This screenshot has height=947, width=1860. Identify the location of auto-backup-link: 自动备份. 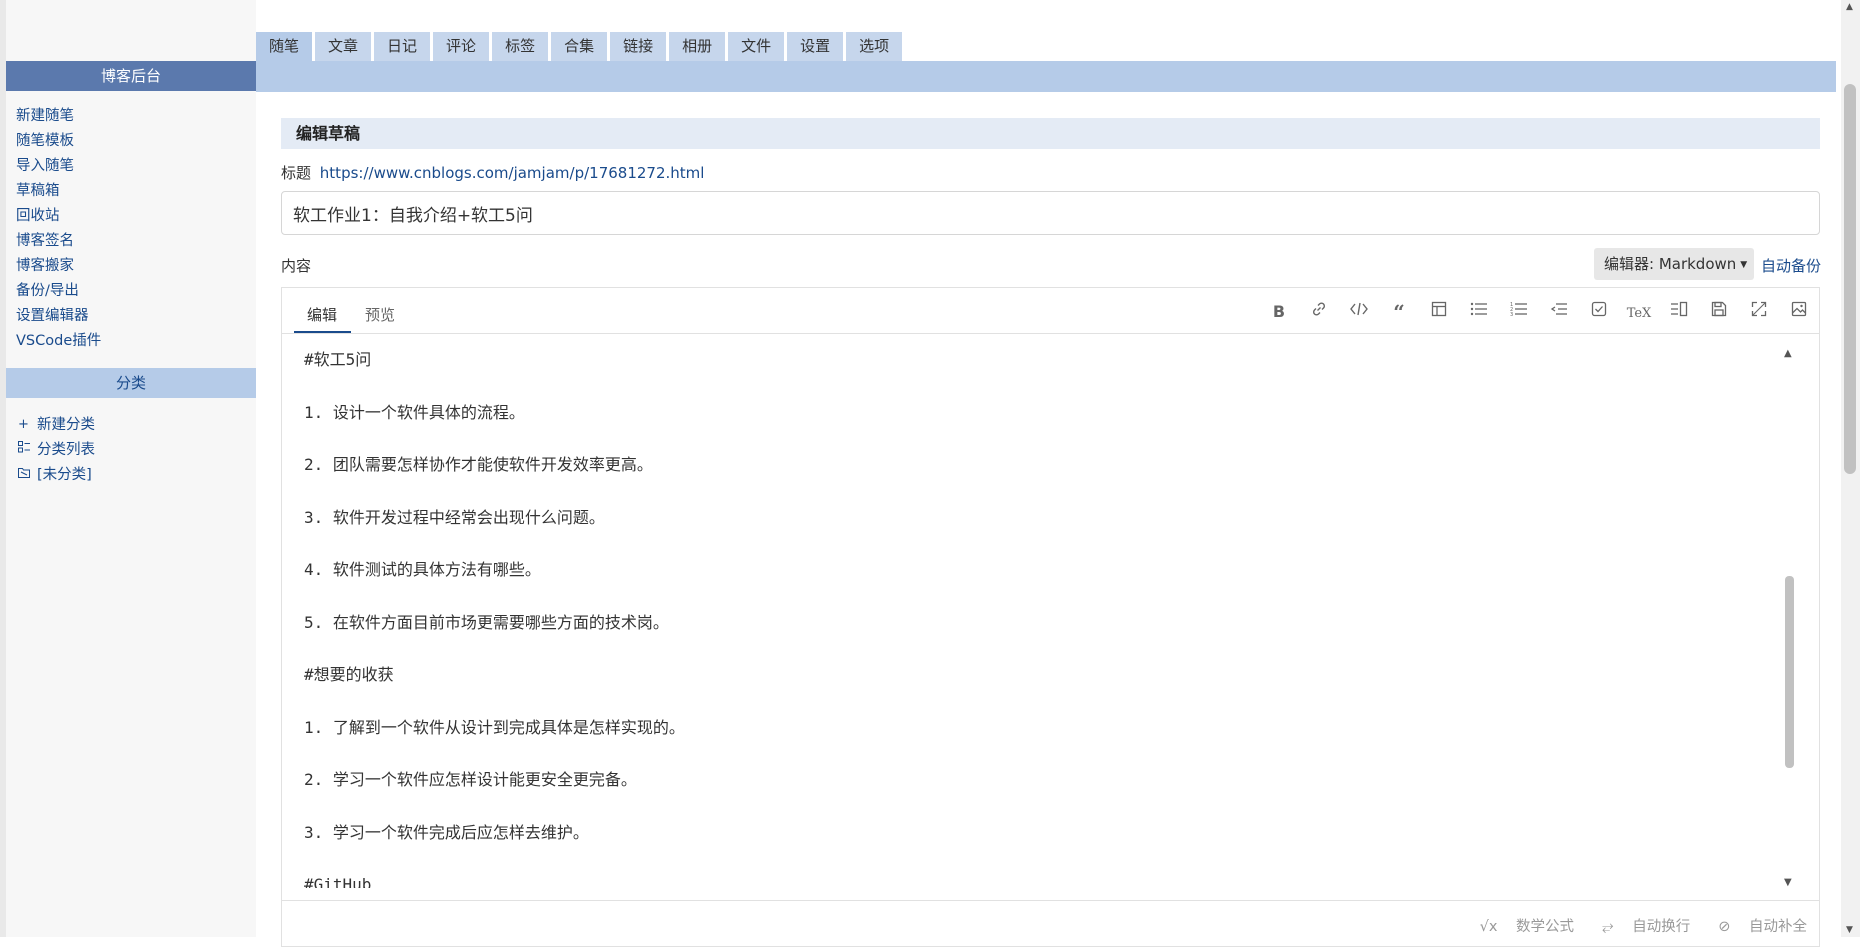
(1791, 265).